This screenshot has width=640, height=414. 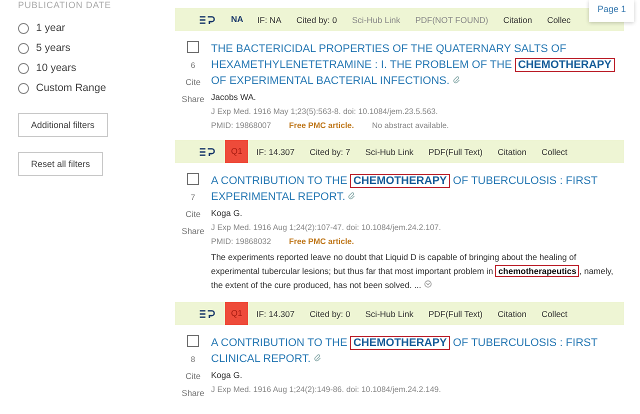 What do you see at coordinates (417, 189) in the screenshot?
I see `article-title: A CONTRIBUTION TO THE CHEMOTHERAPY OF TUBERCULOSIS : FIRST EXPERIMENTAL REPORT.` at bounding box center [417, 189].